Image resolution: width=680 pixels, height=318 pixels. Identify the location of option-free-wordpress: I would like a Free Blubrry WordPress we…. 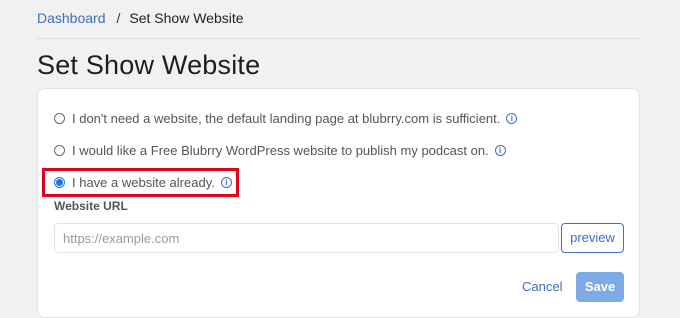
(280, 150).